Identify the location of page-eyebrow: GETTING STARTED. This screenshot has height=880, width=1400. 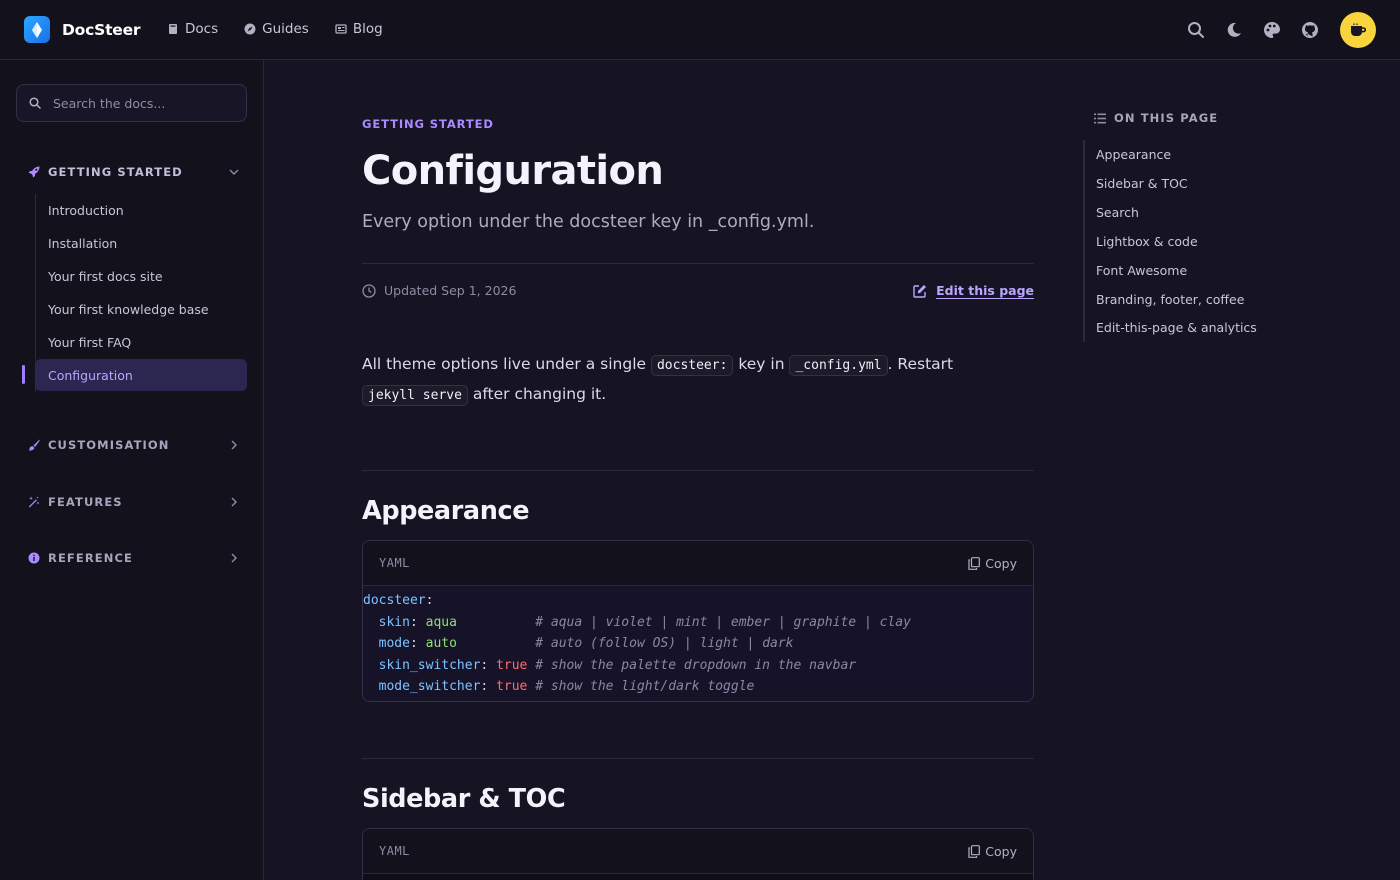
(428, 124).